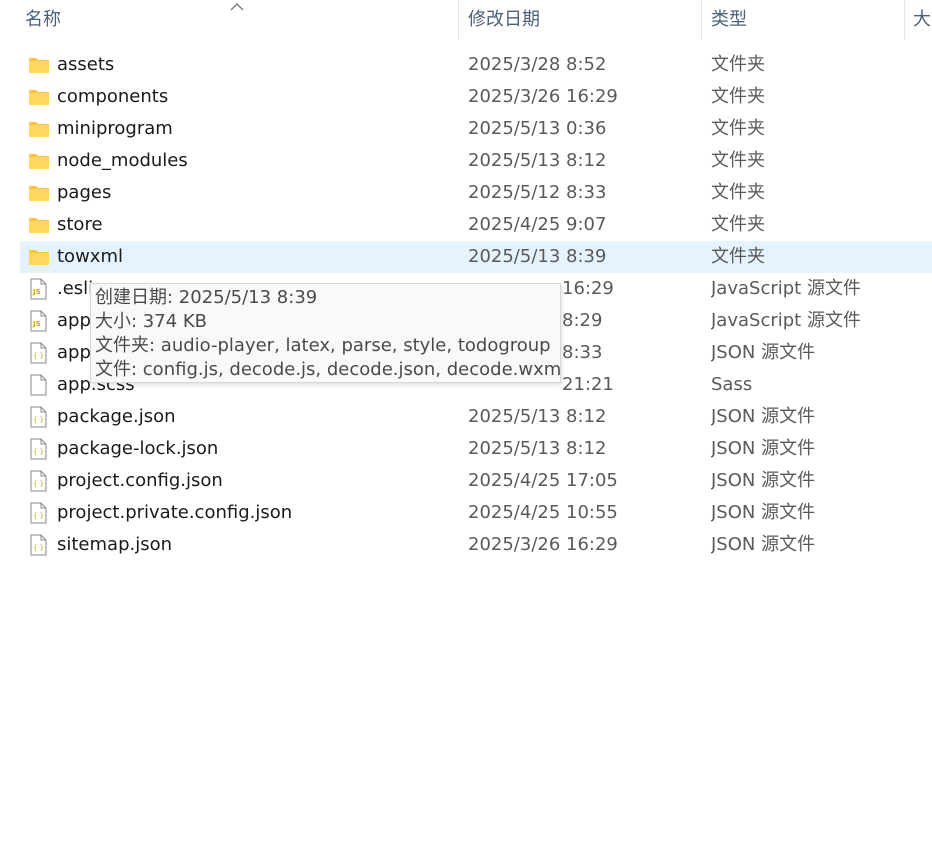 The image size is (932, 845). What do you see at coordinates (543, 512) in the screenshot?
I see `file-modified-date: 2025/4/25 10:55` at bounding box center [543, 512].